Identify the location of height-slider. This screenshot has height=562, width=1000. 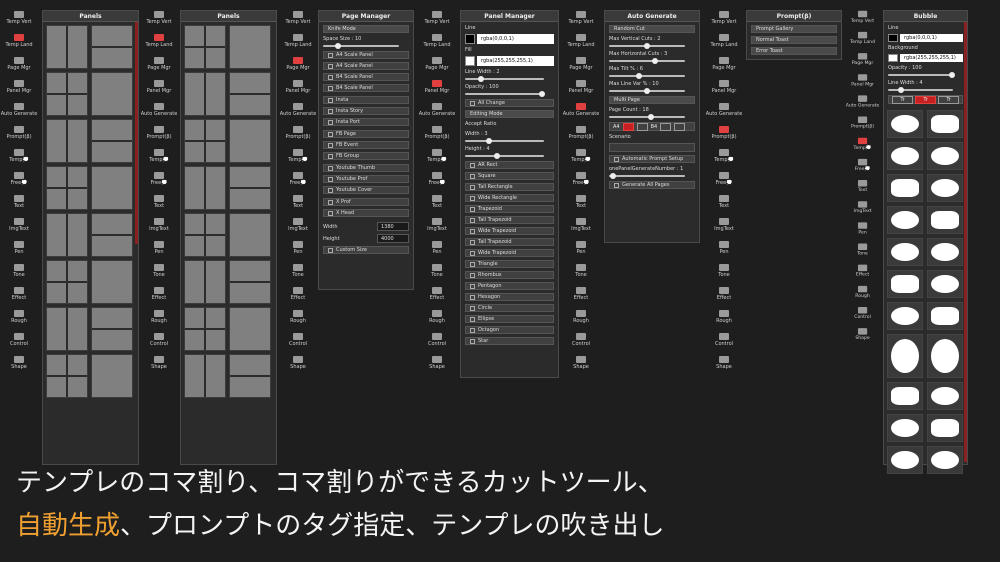
(504, 156).